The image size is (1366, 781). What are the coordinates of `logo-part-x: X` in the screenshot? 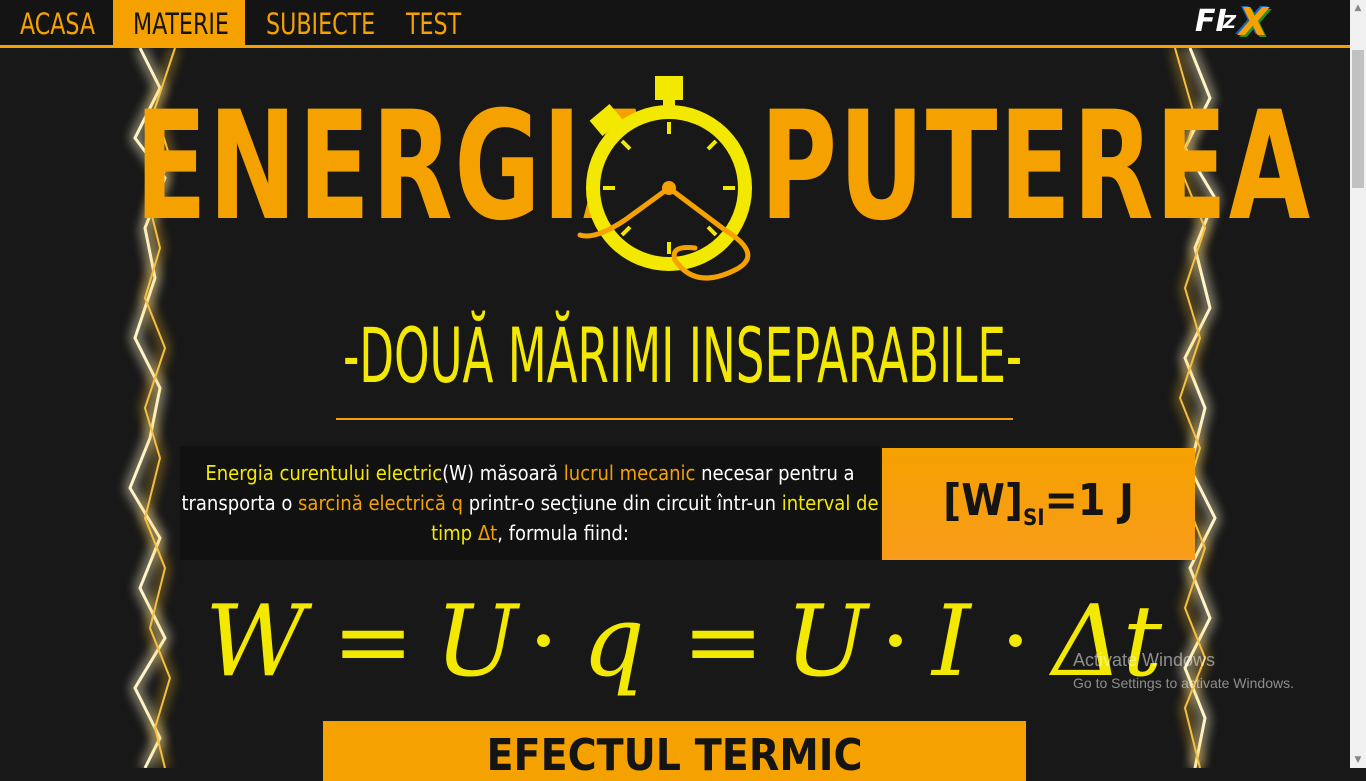 It's located at (1254, 22).